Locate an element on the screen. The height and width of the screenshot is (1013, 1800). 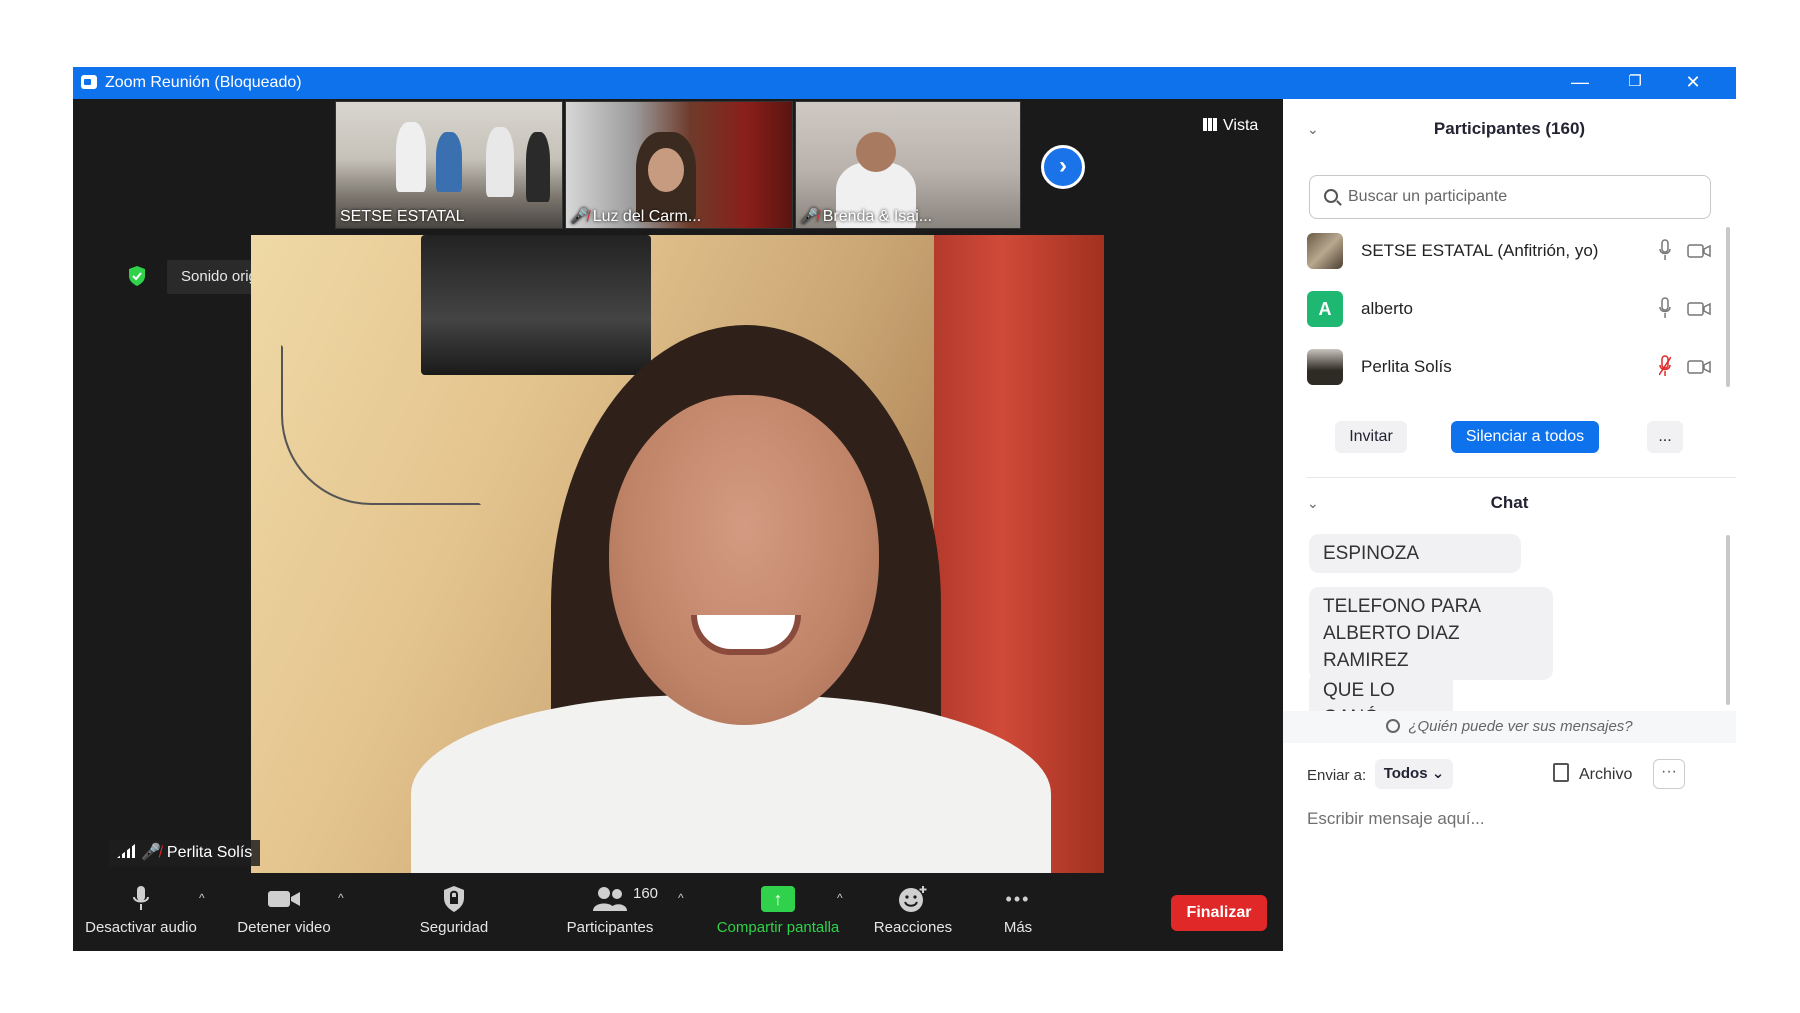
restore-button: ❐ is located at coordinates (1635, 83).